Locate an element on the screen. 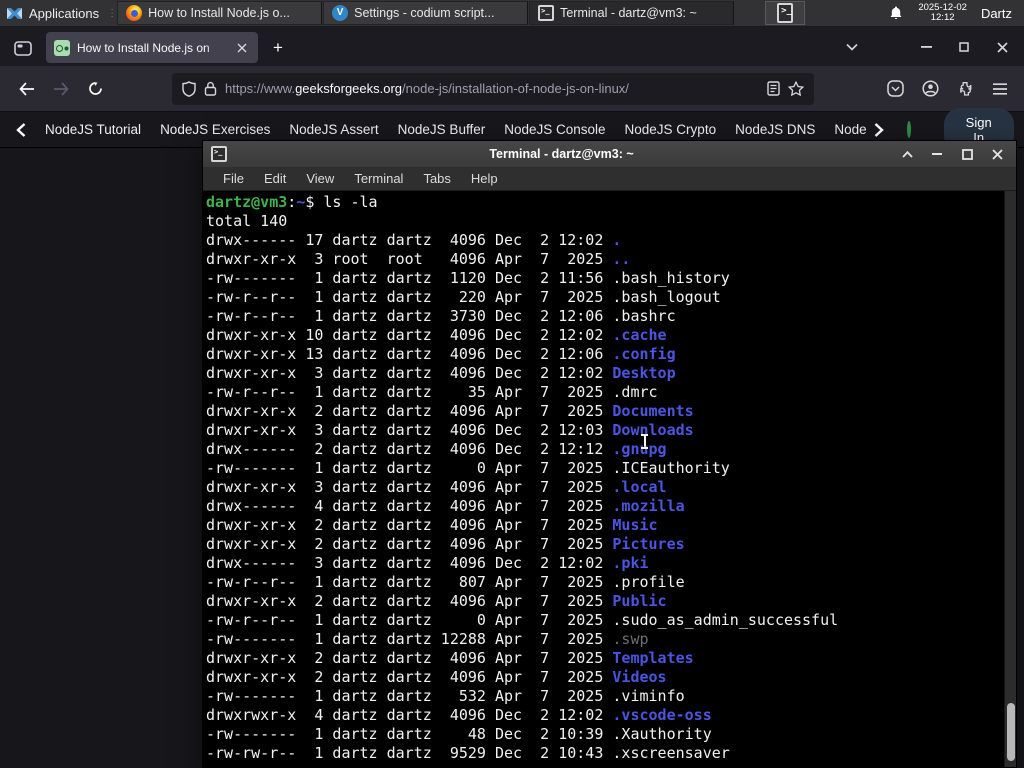 The height and width of the screenshot is (768, 1024). geeksforgeeks-favicon is located at coordinates (62, 47).